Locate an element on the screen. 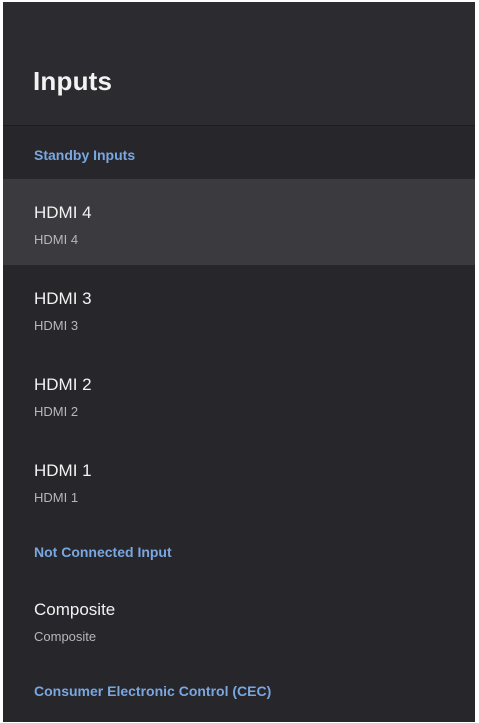 Image resolution: width=479 pixels, height=723 pixels. section-header-cec: Consumer Electronic Control (CEC) is located at coordinates (239, 692).